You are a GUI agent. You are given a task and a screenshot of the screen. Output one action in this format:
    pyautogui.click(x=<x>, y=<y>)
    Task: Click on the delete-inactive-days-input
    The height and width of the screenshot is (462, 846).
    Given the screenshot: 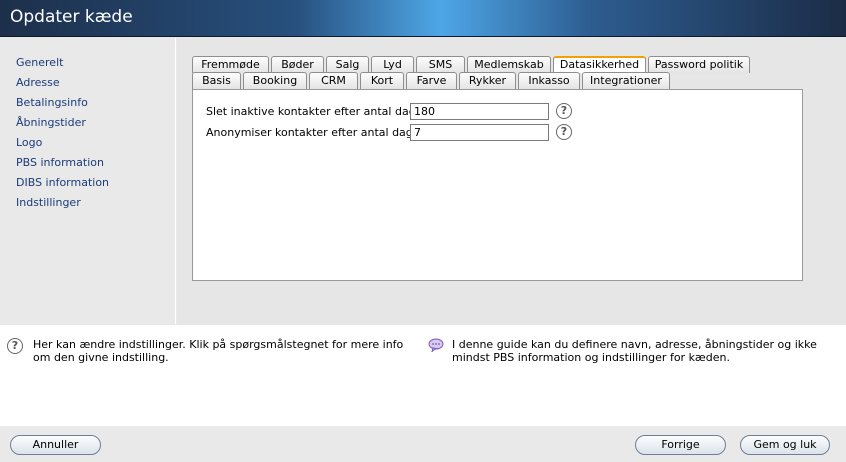 What is the action you would take?
    pyautogui.click(x=479, y=111)
    